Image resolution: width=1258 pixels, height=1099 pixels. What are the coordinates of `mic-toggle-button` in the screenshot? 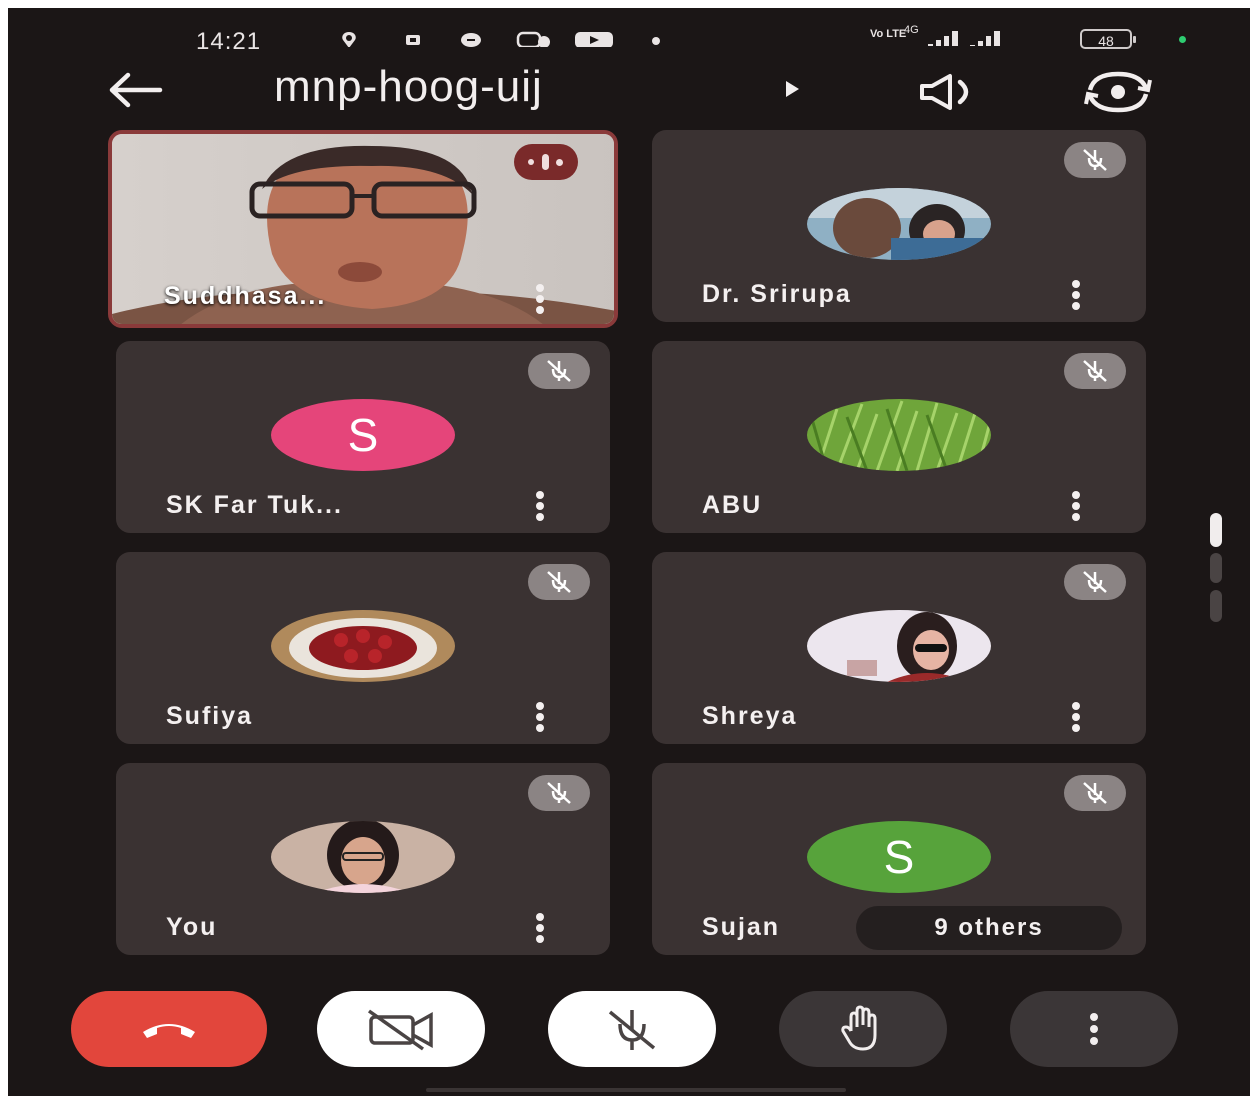 It's located at (632, 1029).